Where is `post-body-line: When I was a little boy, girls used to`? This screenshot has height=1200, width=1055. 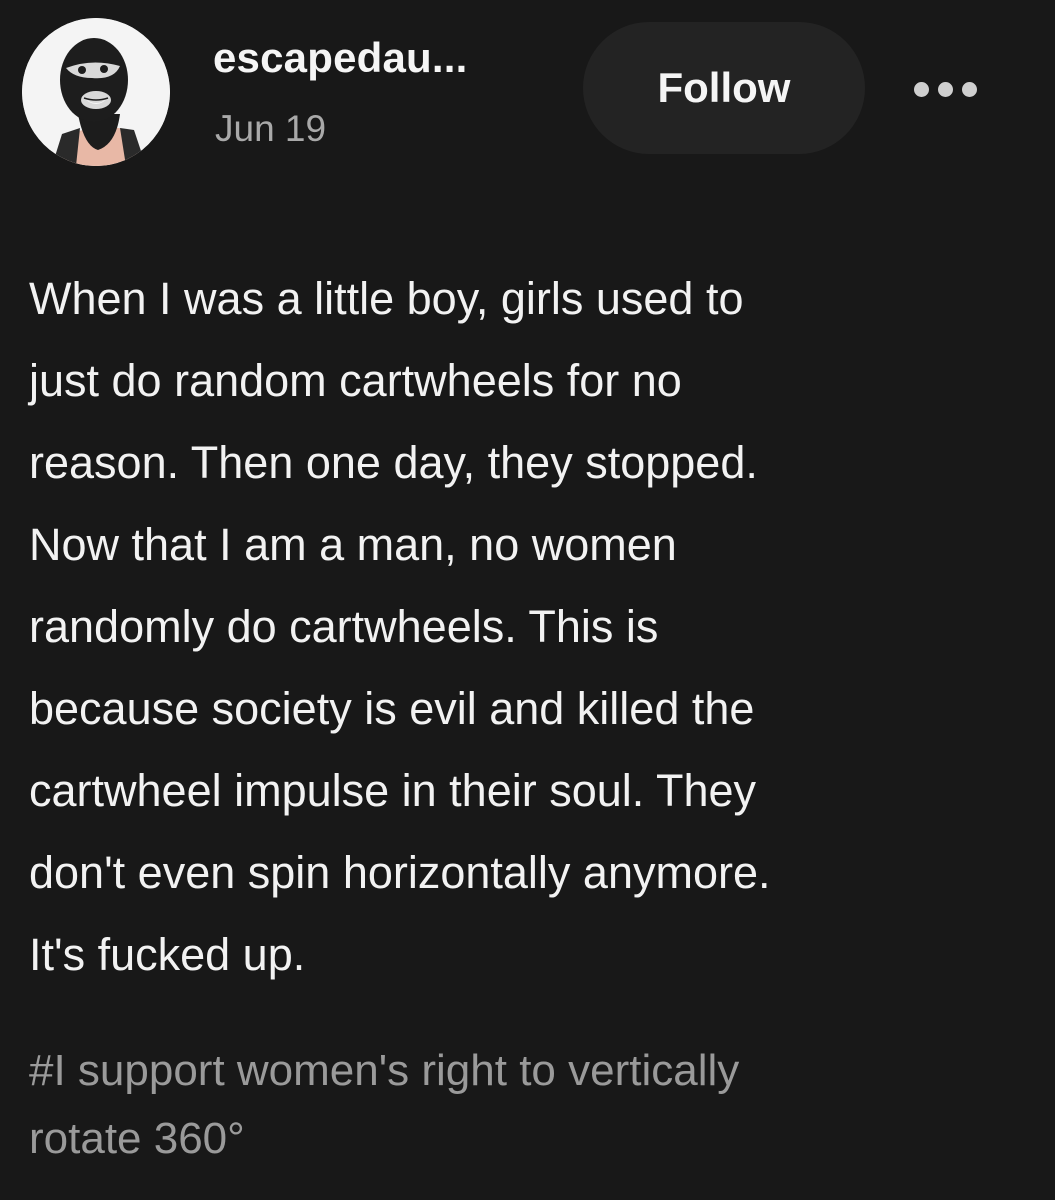
post-body-line: When I was a little boy, girls used to is located at coordinates (386, 298).